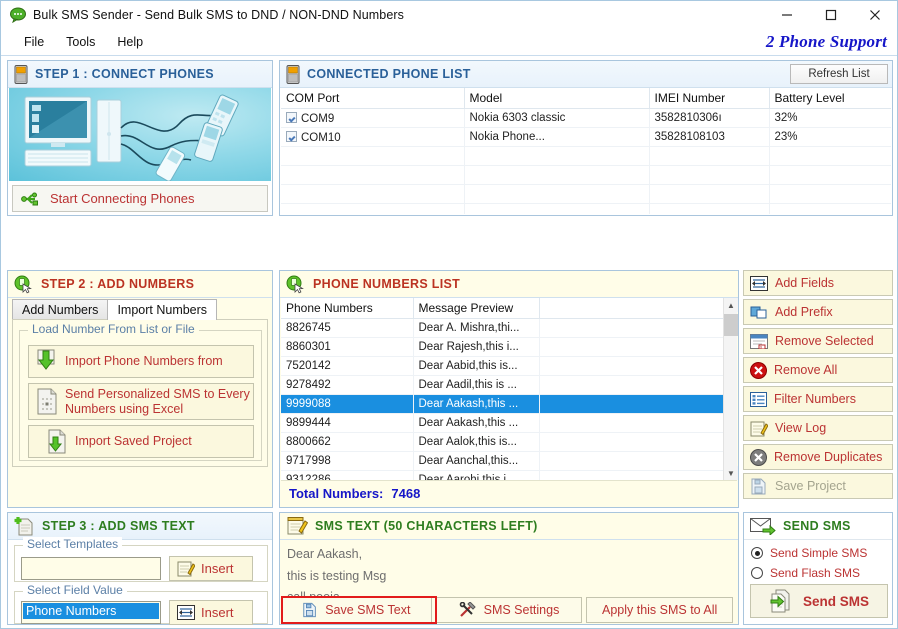  I want to click on computer-connected-to-phones-illustration, so click(140, 134).